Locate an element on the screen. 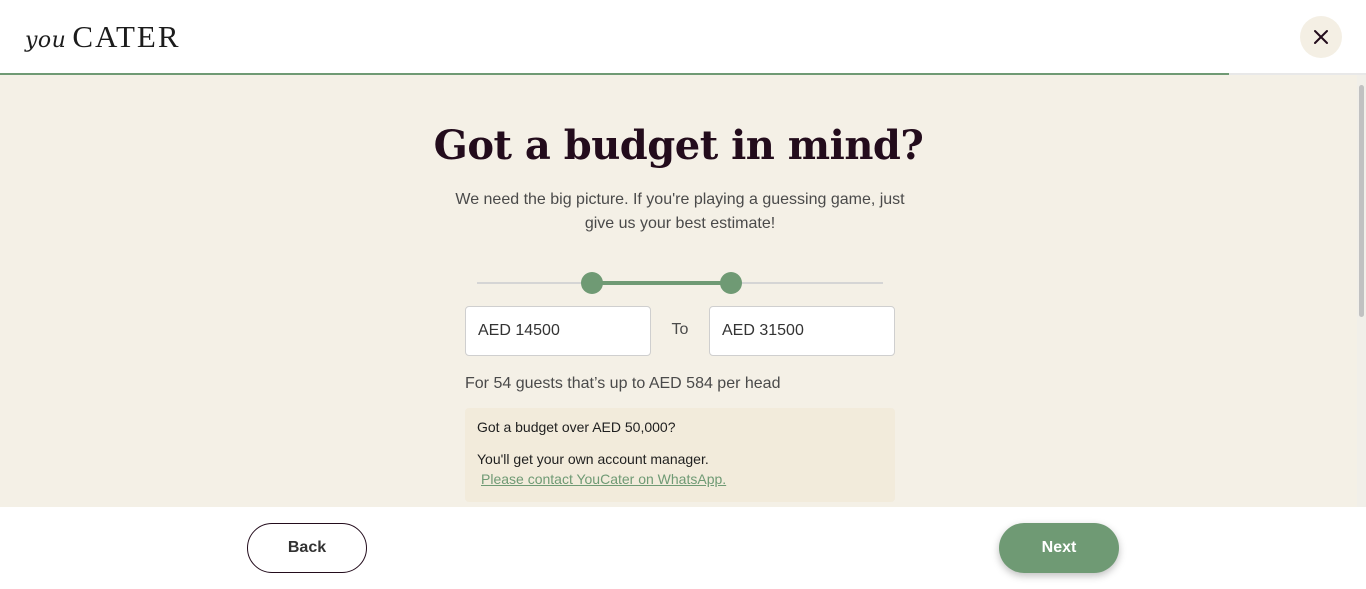  min-budget-value: 14500 is located at coordinates (537, 330).